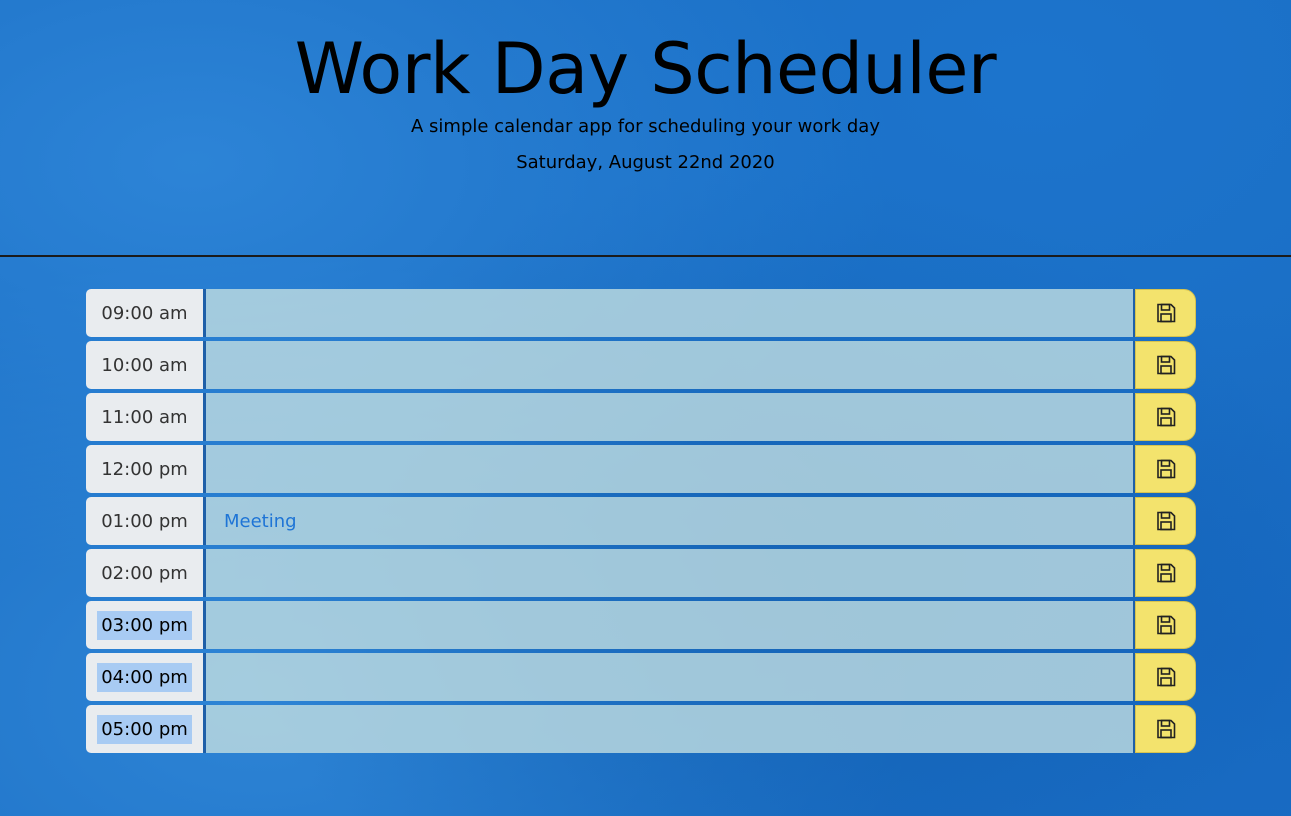 This screenshot has height=816, width=1291. I want to click on time-block-row: 11:00 am, so click(641, 417).